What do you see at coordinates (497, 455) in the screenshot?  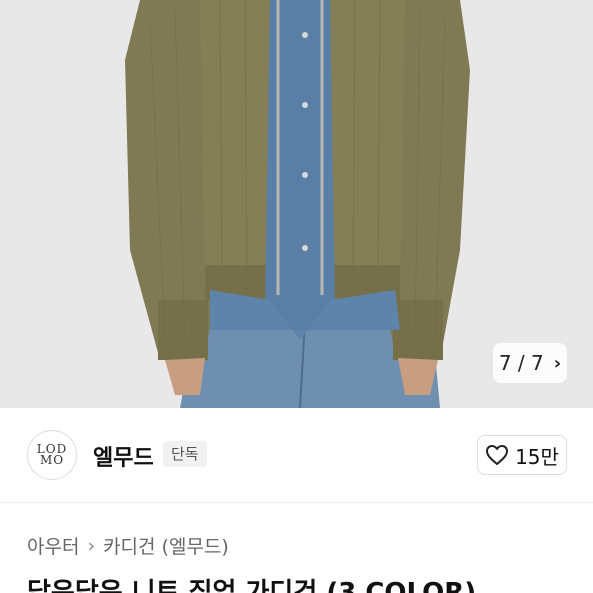 I see `heart-icon` at bounding box center [497, 455].